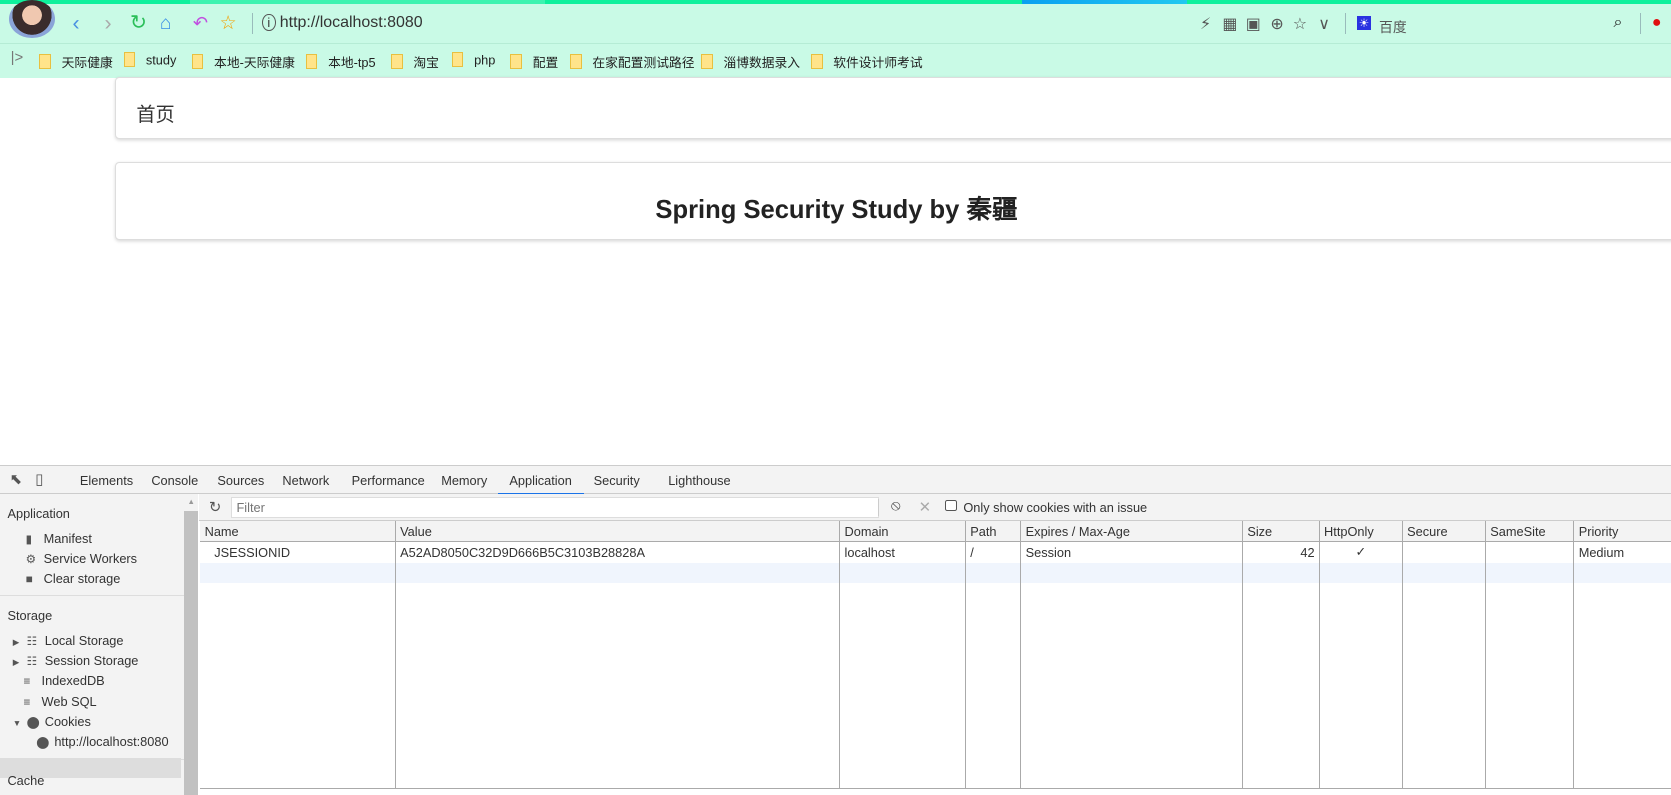 Image resolution: width=1671 pixels, height=795 pixels. Describe the element at coordinates (38, 514) in the screenshot. I see `section-application: Application` at that location.